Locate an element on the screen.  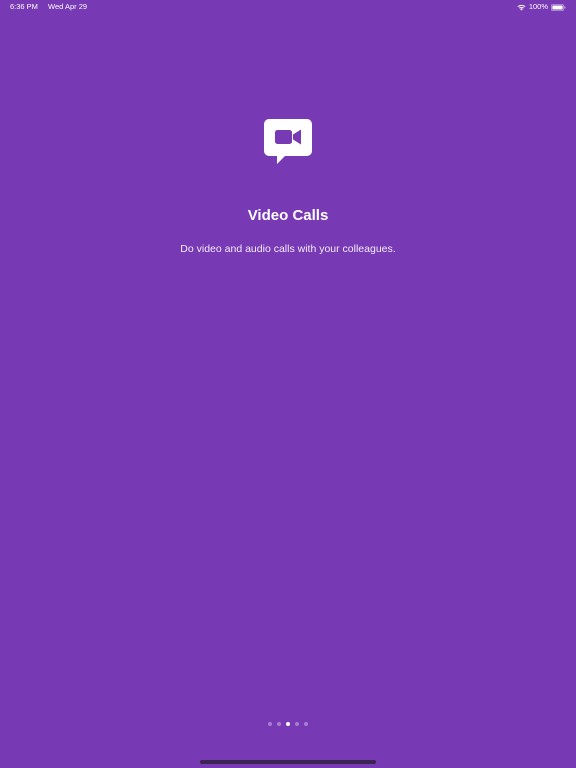
video-chat-icon is located at coordinates (288, 141).